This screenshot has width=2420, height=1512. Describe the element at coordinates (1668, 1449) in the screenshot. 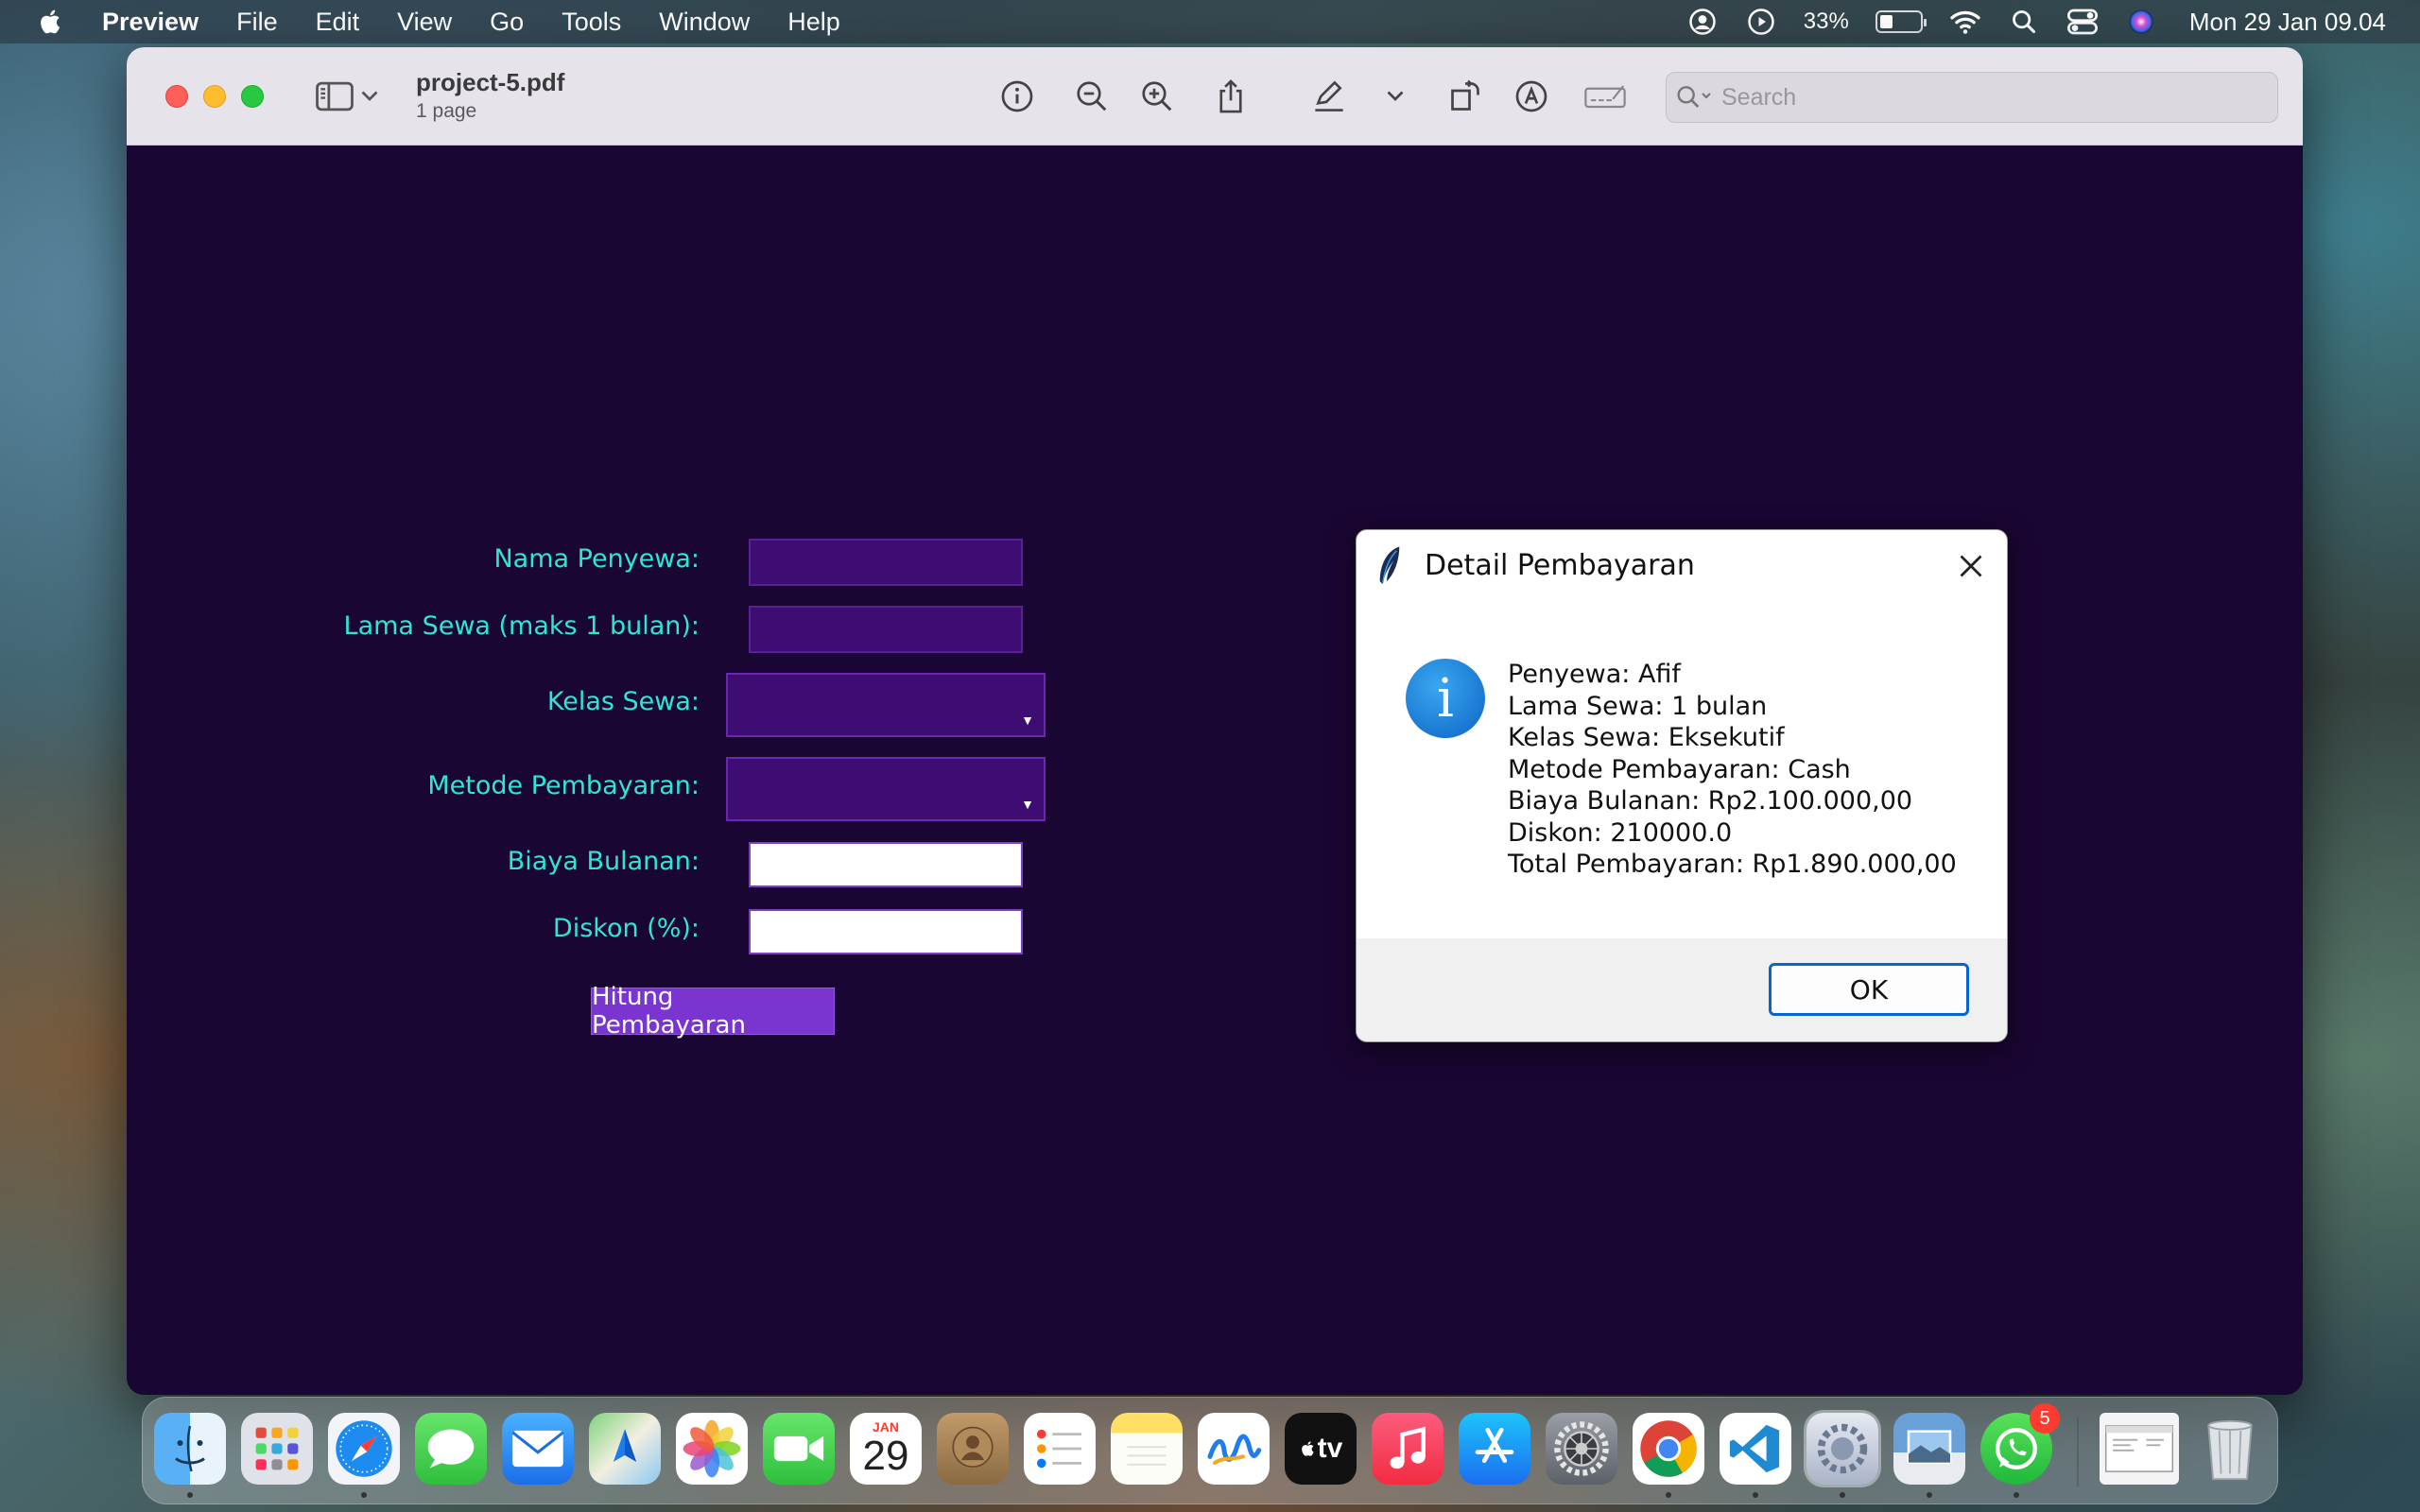

I see `chrome-icon` at that location.